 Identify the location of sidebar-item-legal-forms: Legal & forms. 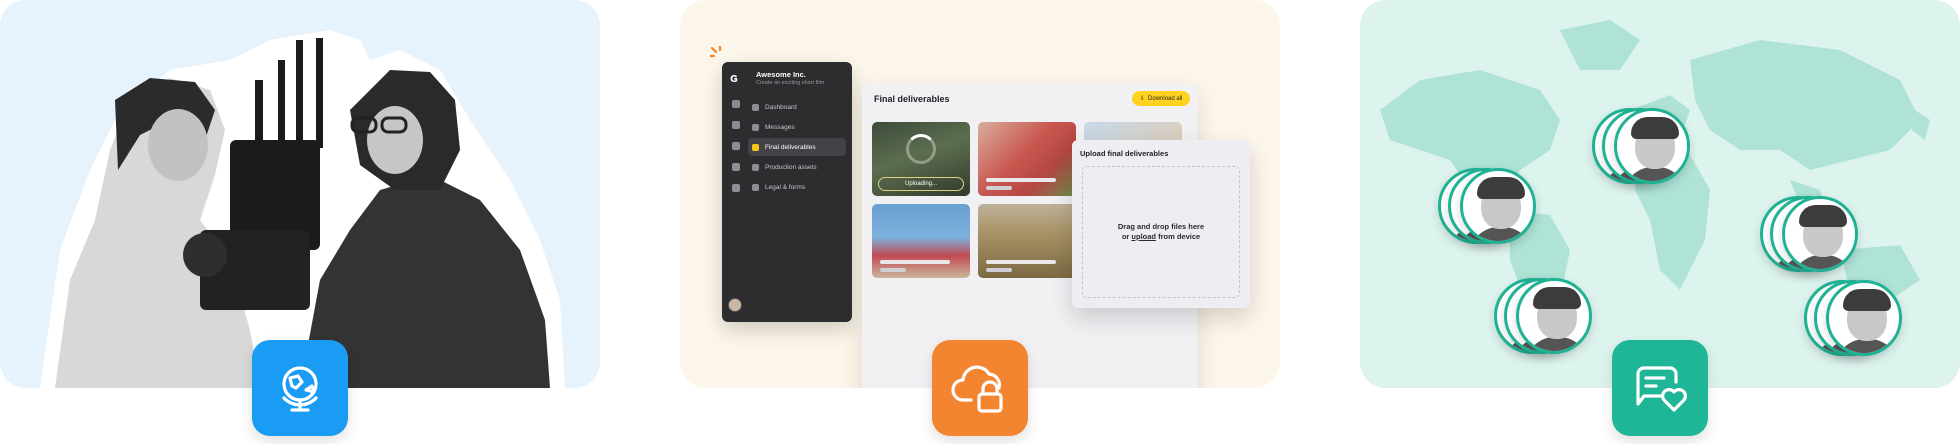
(797, 187).